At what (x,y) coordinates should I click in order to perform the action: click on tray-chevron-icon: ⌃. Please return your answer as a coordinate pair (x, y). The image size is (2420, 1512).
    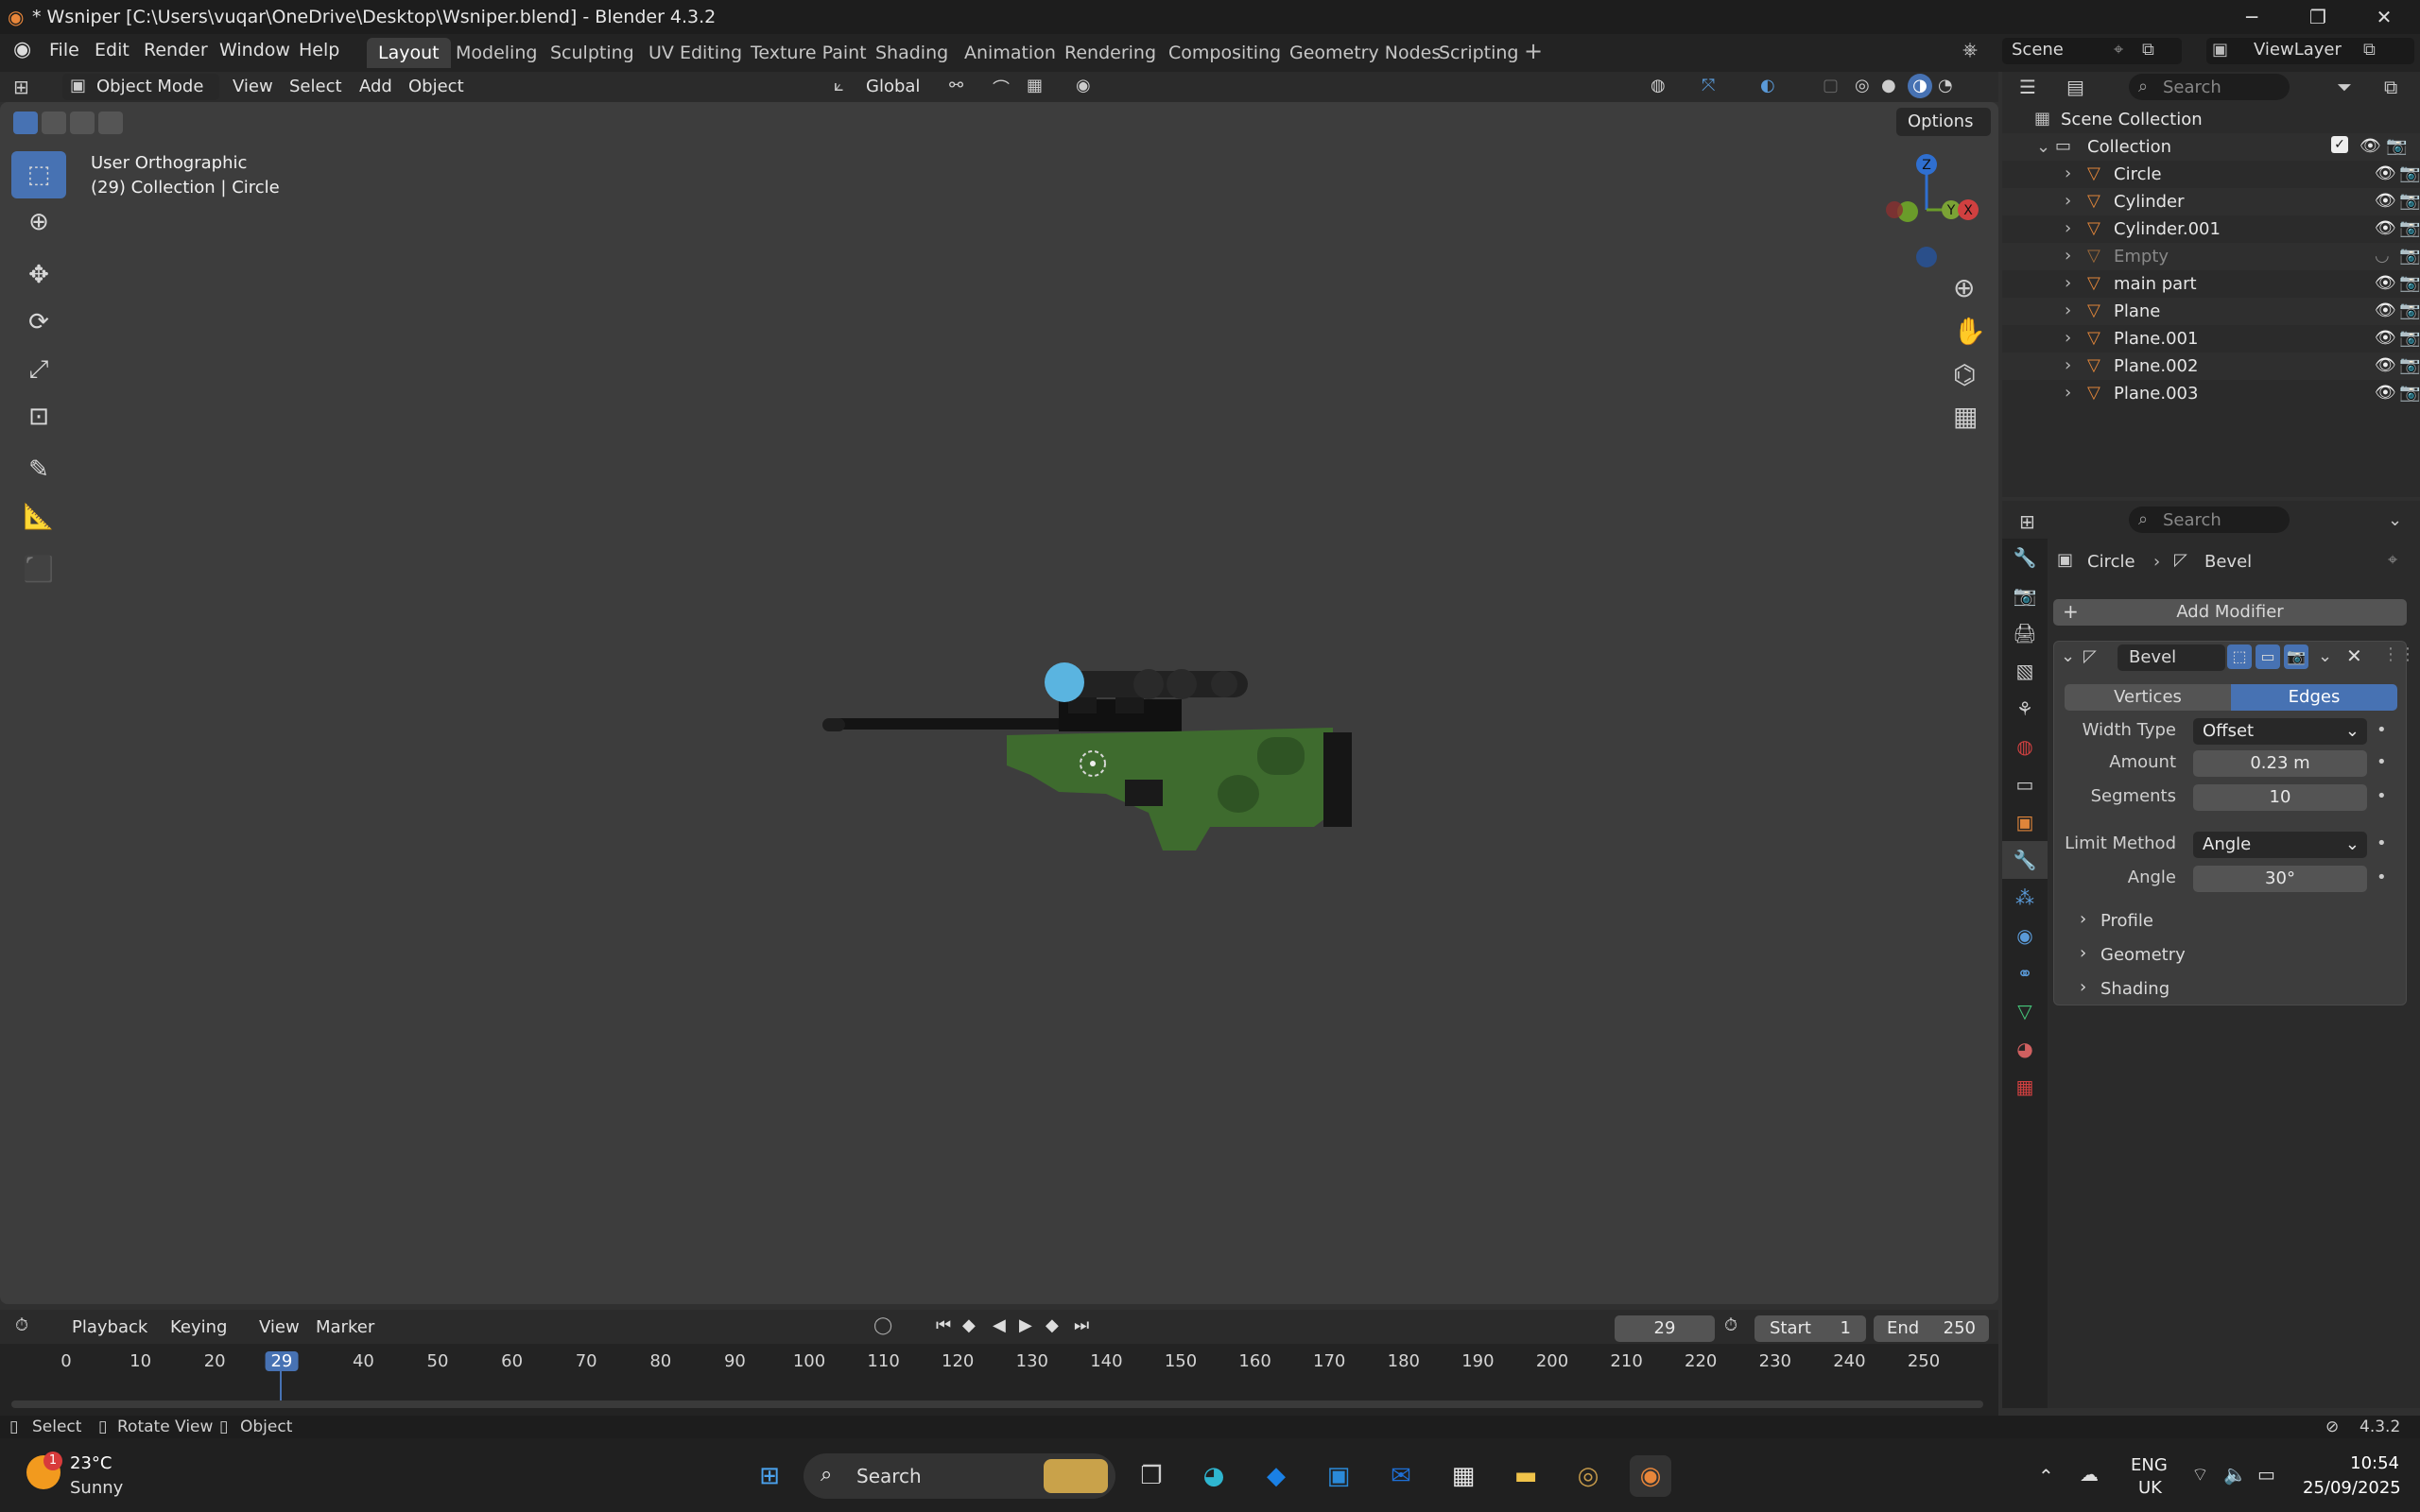
    Looking at the image, I should click on (2046, 1476).